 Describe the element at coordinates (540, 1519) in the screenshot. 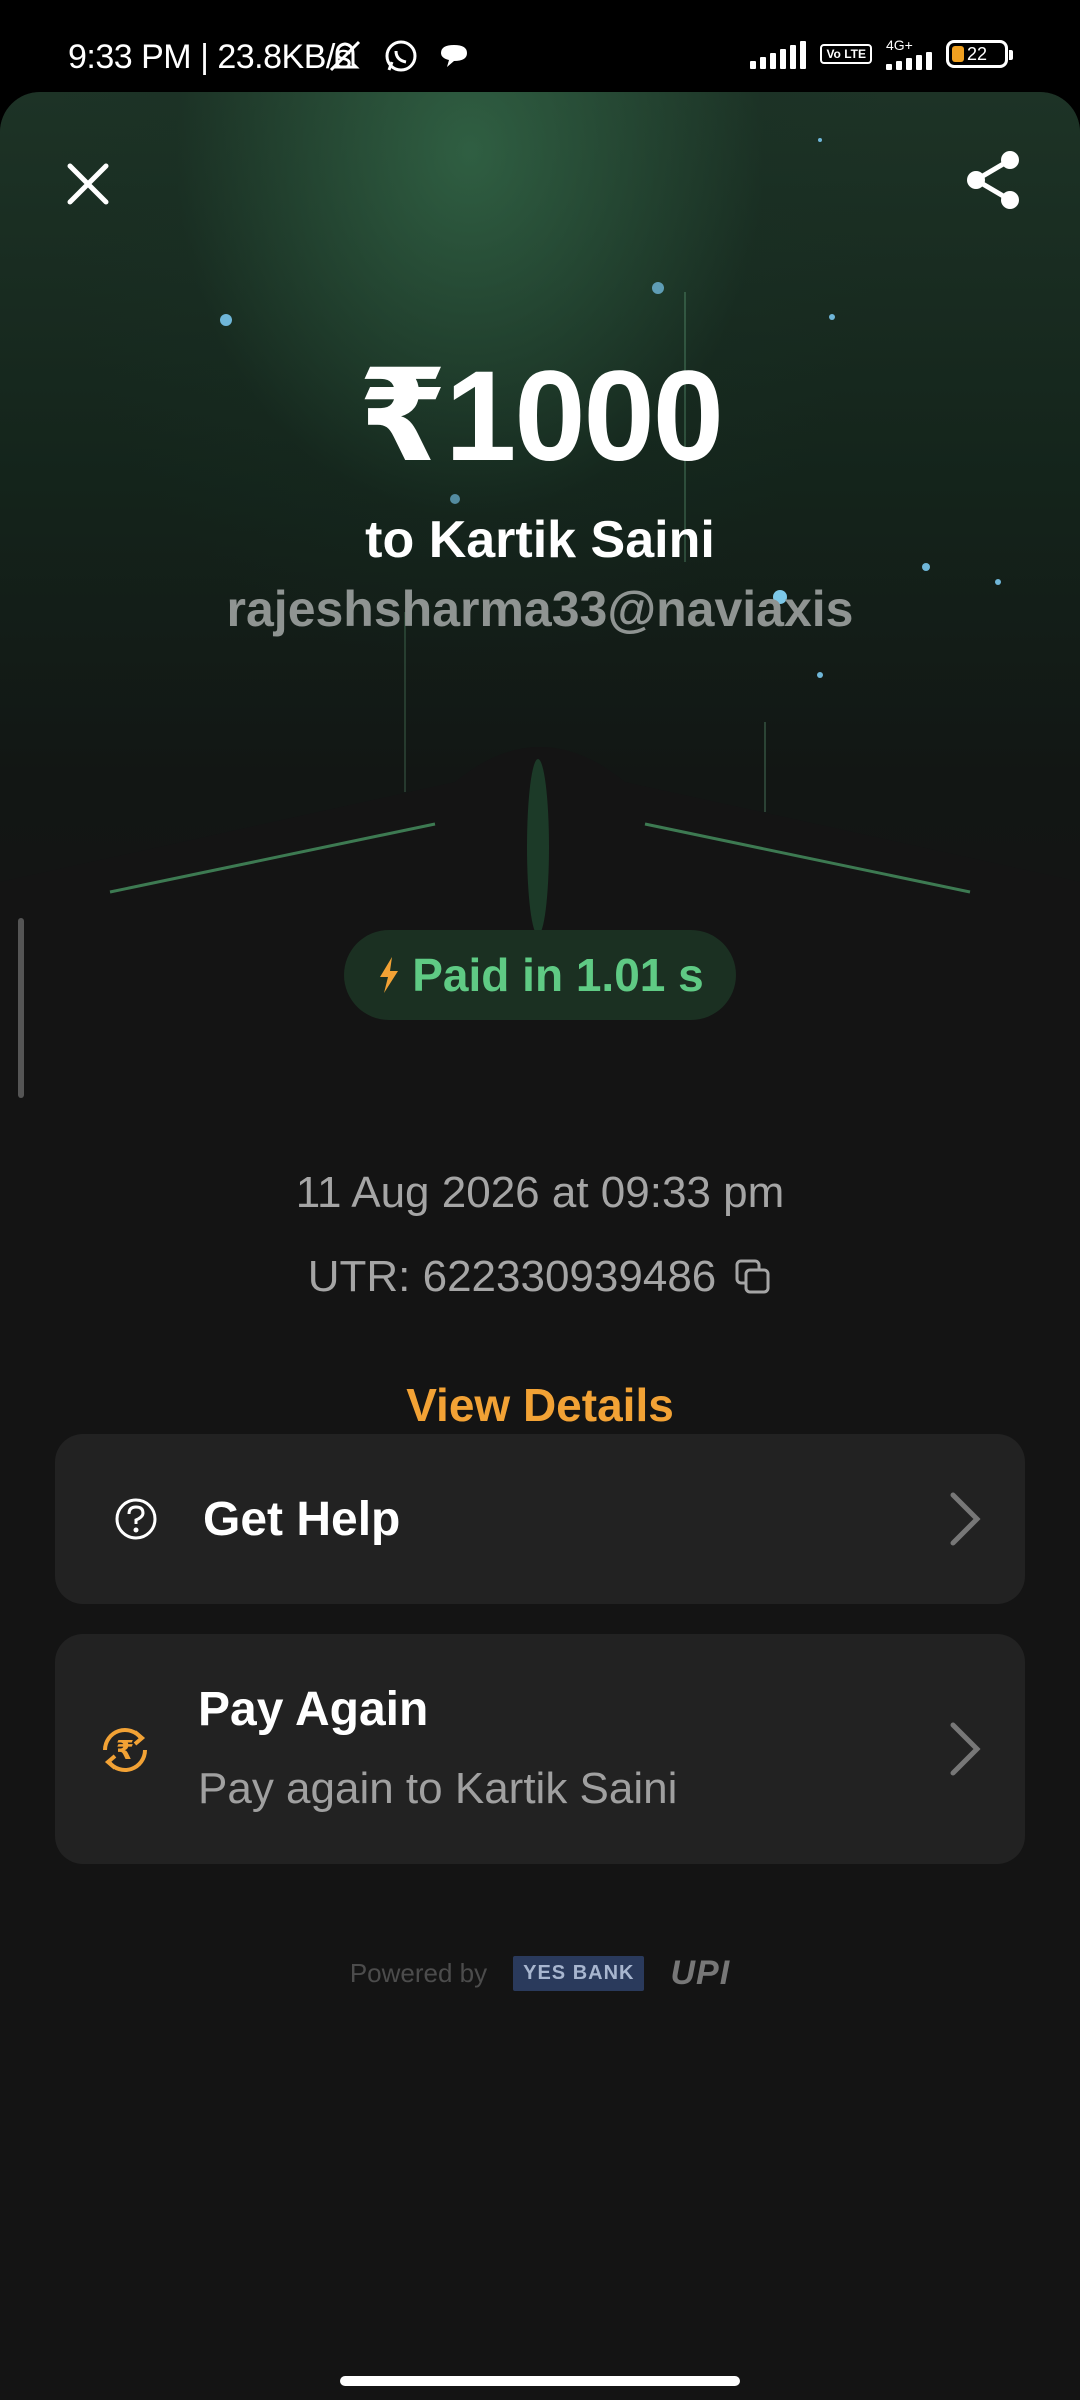

I see `get-help-card: Get Help` at that location.